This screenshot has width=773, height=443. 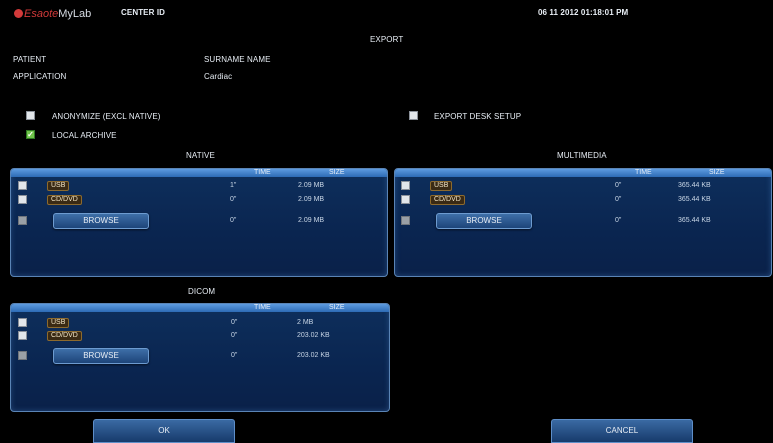 What do you see at coordinates (22, 185) in the screenshot?
I see `native-usb-checkbox` at bounding box center [22, 185].